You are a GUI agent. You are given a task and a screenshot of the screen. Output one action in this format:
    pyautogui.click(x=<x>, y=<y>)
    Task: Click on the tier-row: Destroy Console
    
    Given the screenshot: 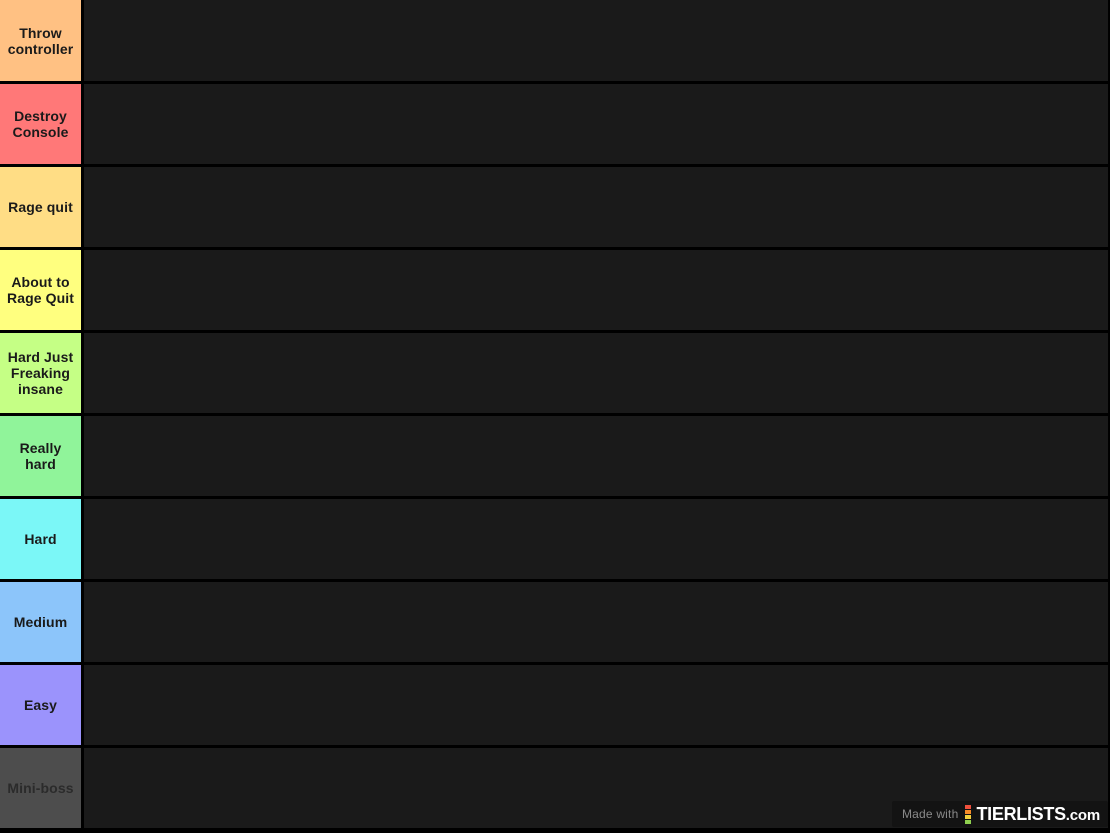 What is the action you would take?
    pyautogui.click(x=555, y=125)
    